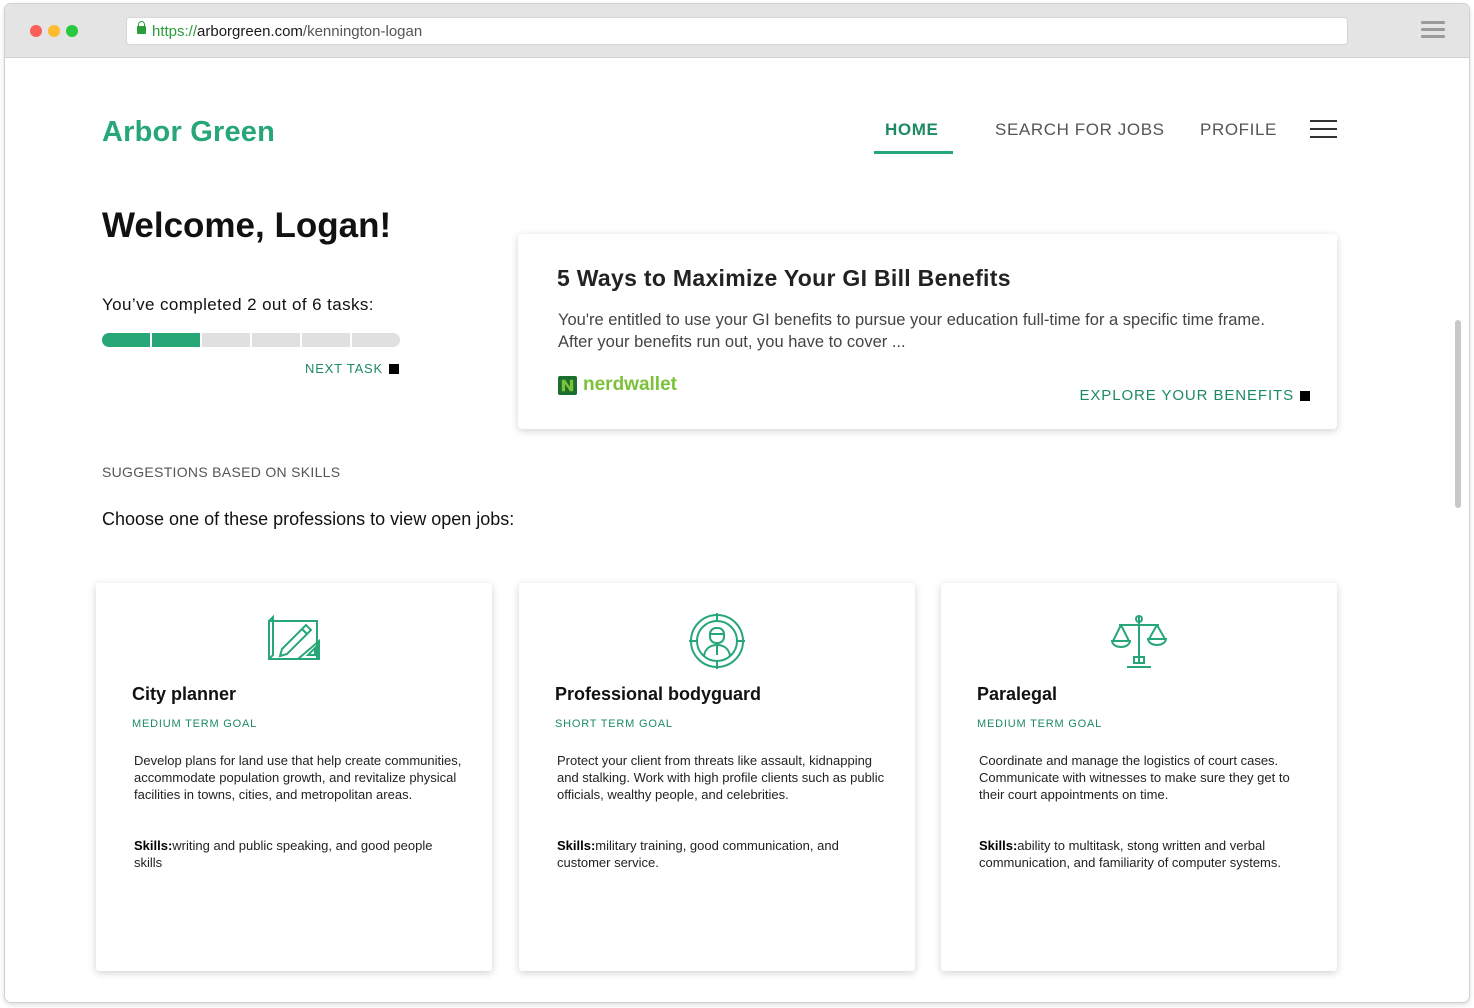 This screenshot has height=1008, width=1474. Describe the element at coordinates (1323, 129) in the screenshot. I see `hamburger-menu-icon` at that location.